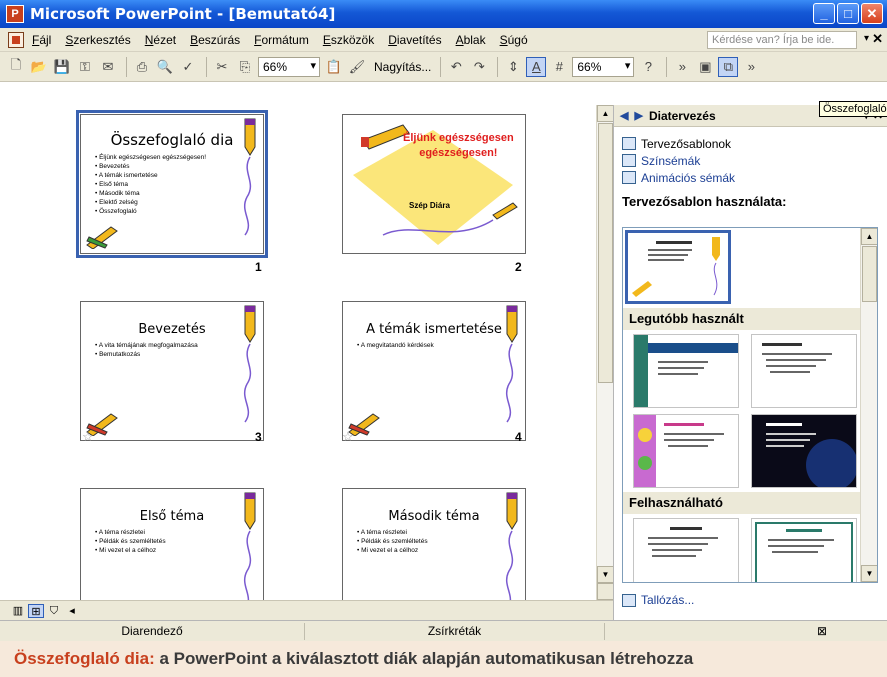 The width and height of the screenshot is (887, 677). What do you see at coordinates (629, 143) in the screenshot?
I see `template-icon` at bounding box center [629, 143].